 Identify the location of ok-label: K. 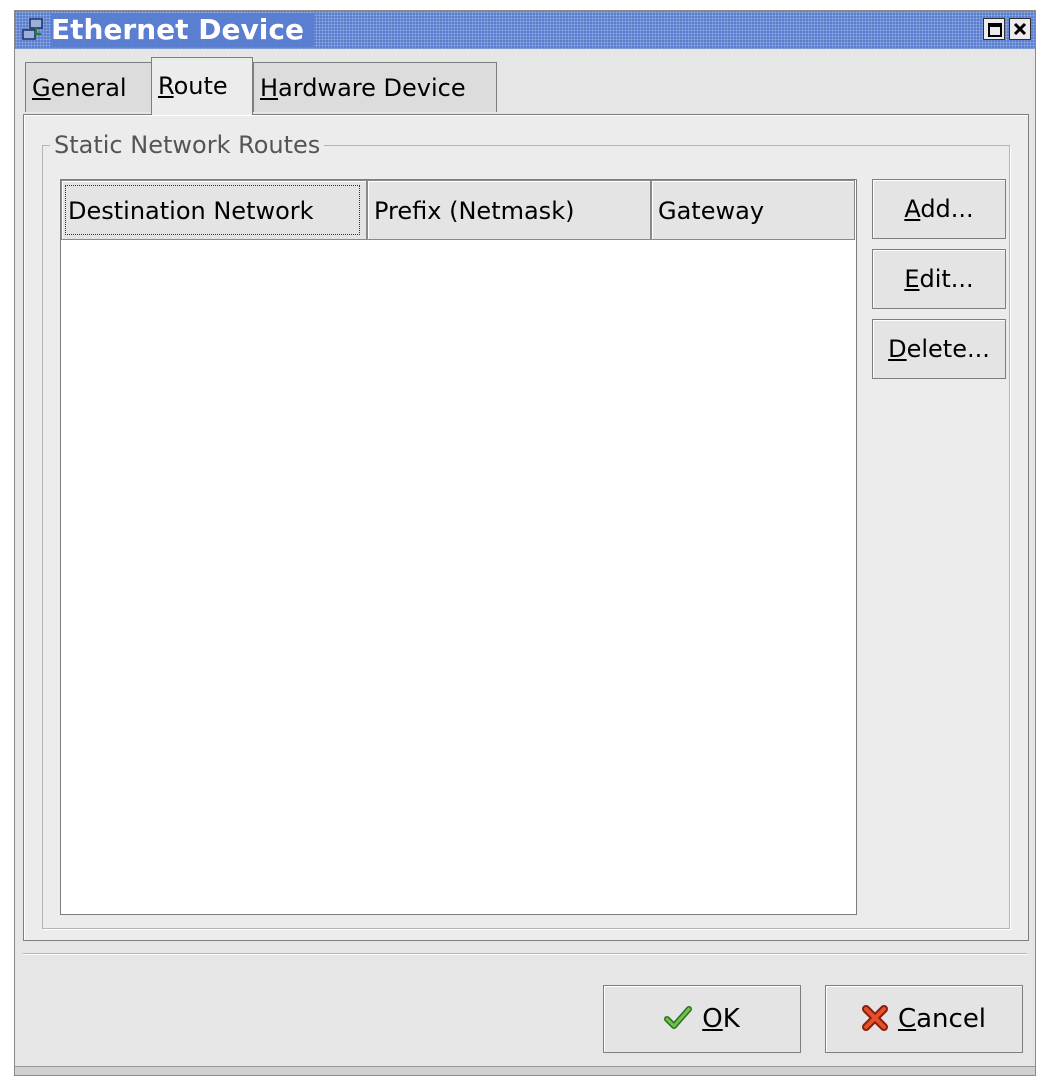
(731, 1019).